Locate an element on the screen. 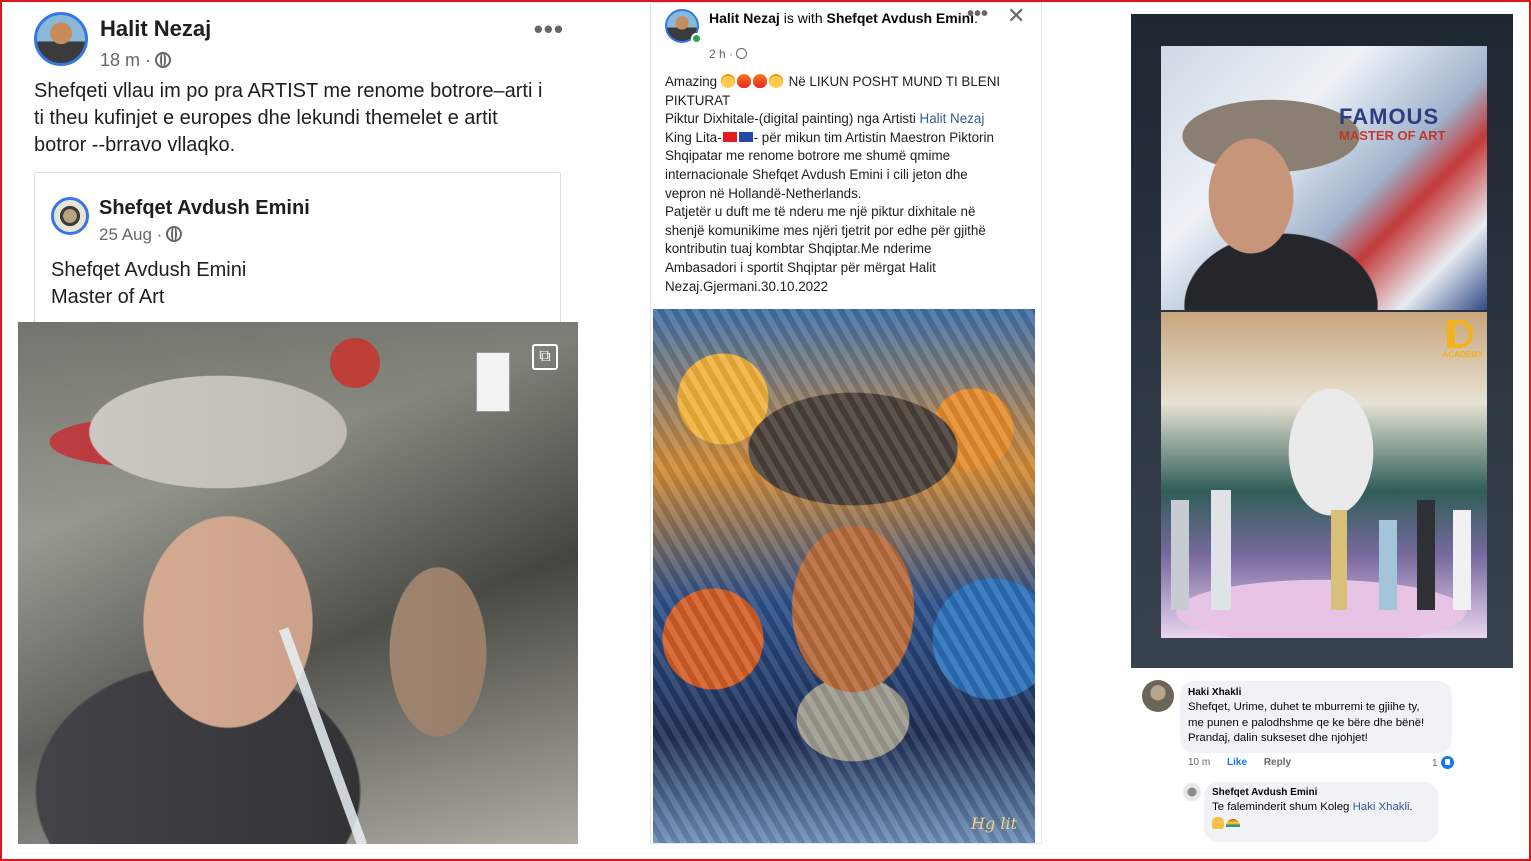 The image size is (1531, 861). kosovo-flag-icon is located at coordinates (745, 136).